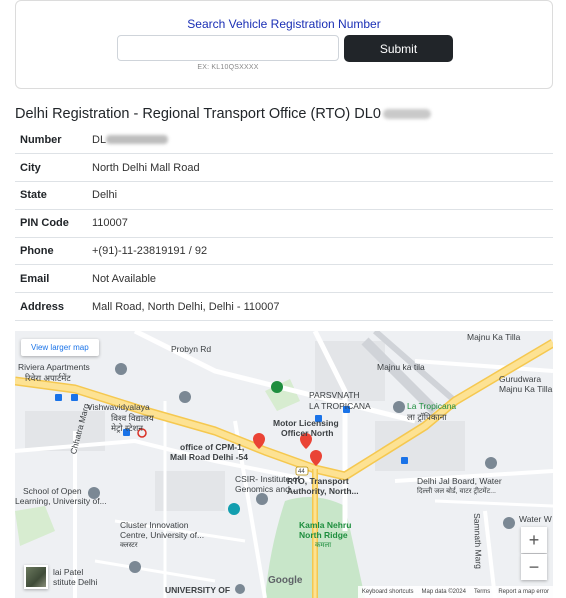 This screenshot has width=566, height=598. I want to click on map-label: क्लस्टर, so click(129, 545).